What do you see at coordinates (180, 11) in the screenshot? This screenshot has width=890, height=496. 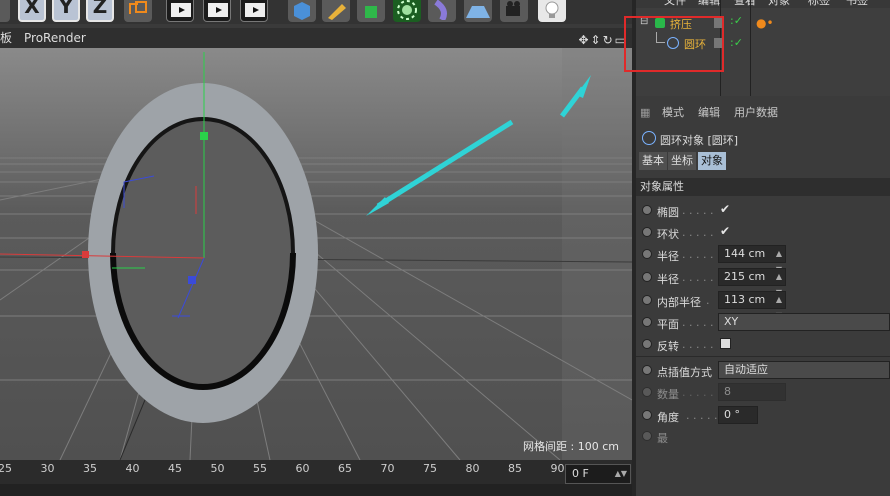 I see `render-view-button` at bounding box center [180, 11].